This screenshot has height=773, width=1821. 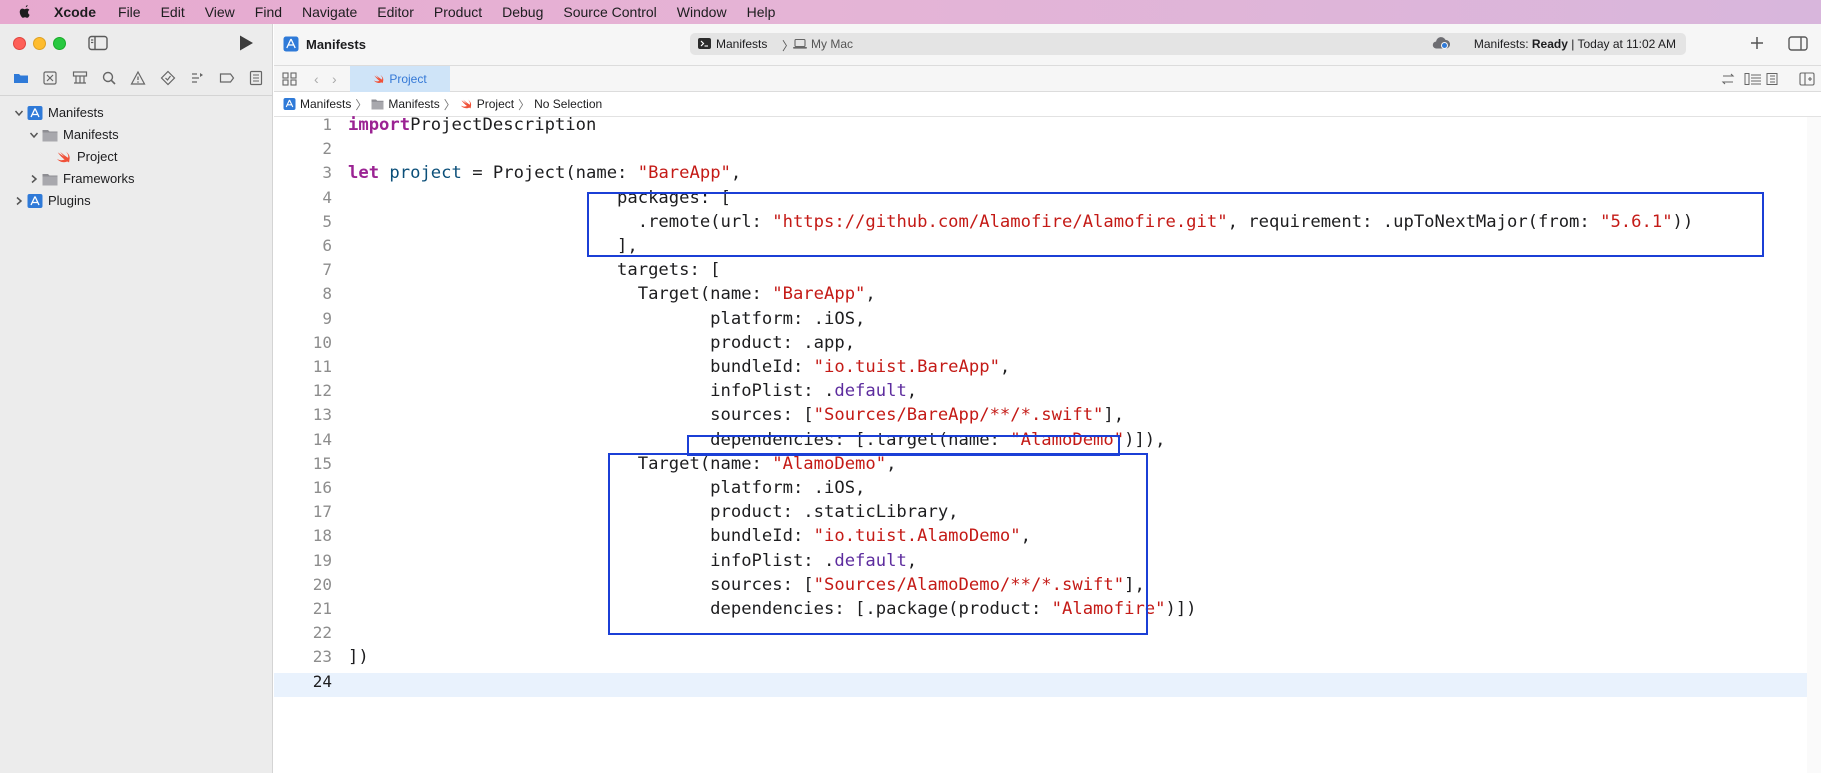 What do you see at coordinates (544, 173) in the screenshot?
I see `code-line: let project = Project(name: "BareApp",` at bounding box center [544, 173].